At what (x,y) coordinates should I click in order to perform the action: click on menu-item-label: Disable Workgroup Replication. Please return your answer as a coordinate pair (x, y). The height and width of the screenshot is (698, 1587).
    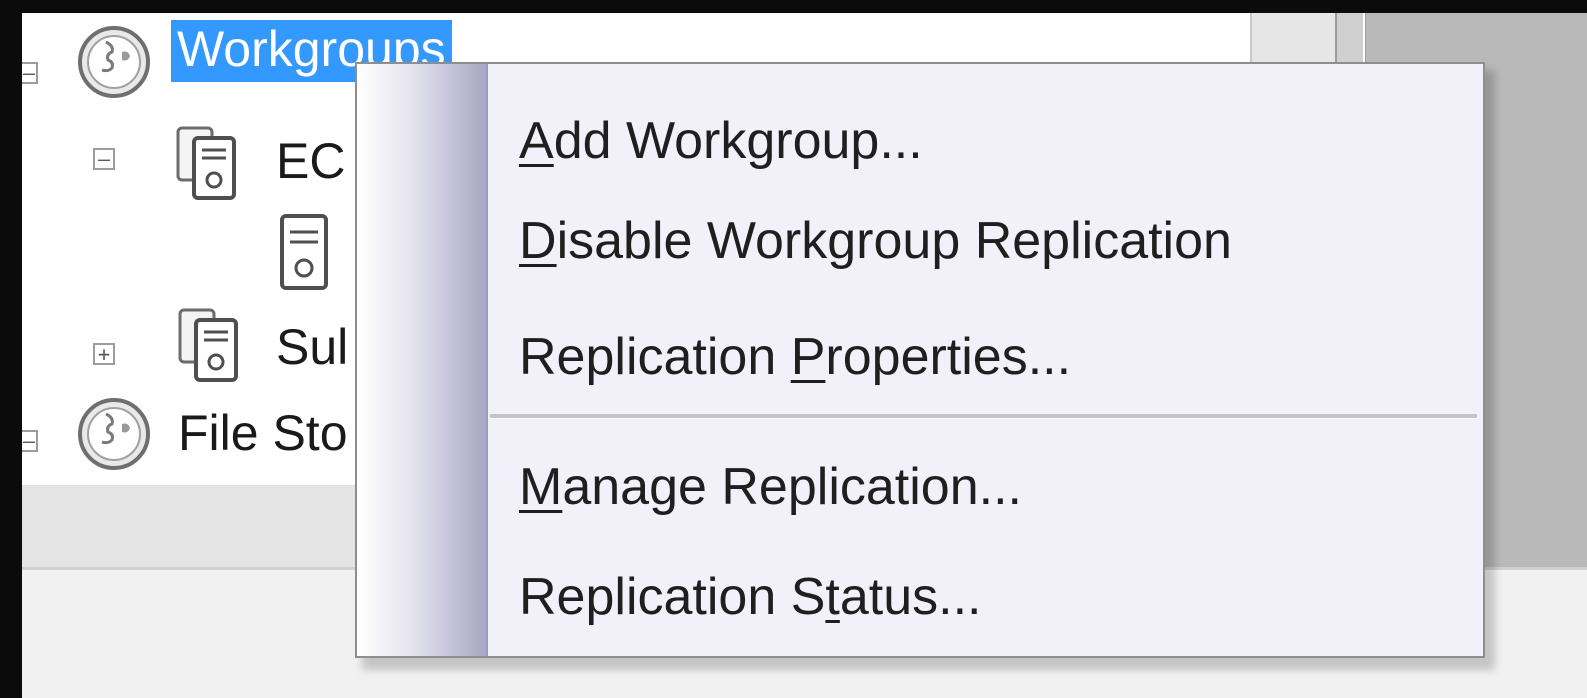
    Looking at the image, I should click on (875, 241).